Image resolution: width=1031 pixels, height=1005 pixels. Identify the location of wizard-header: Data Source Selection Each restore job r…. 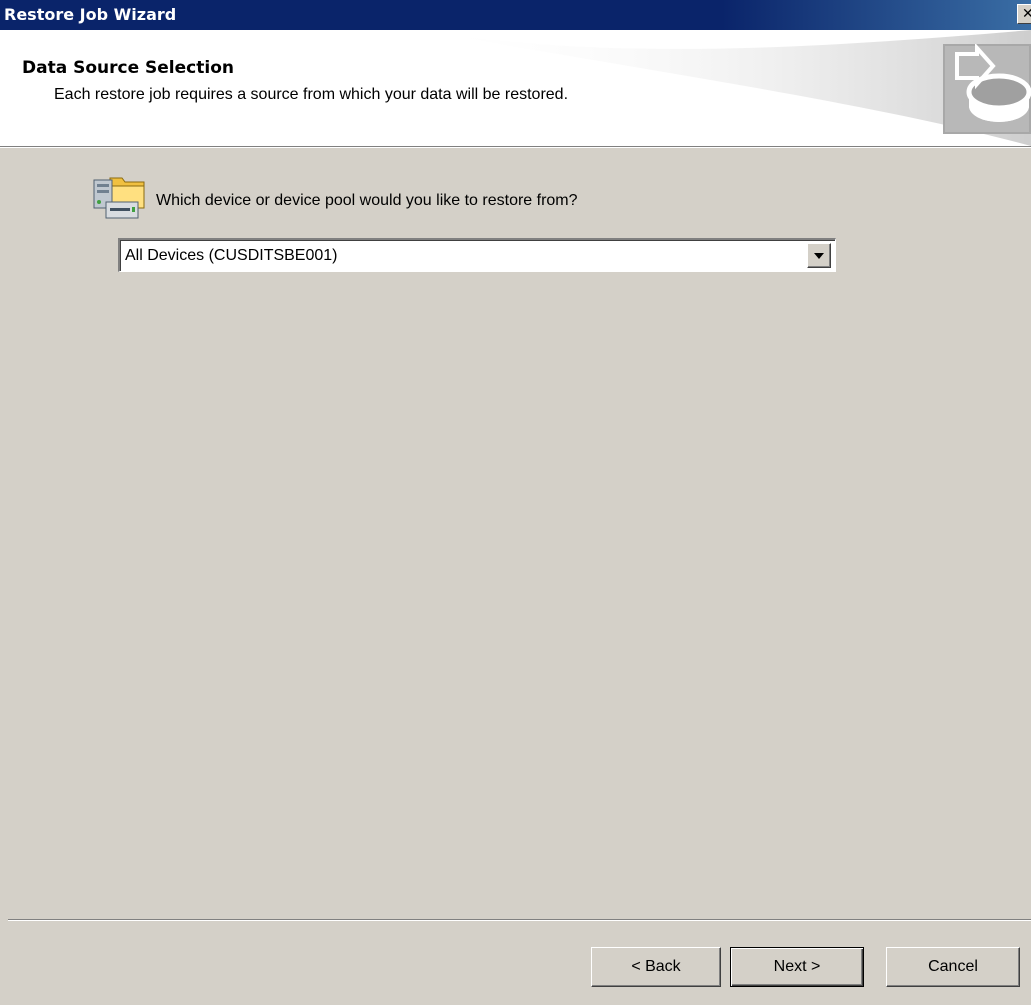
(515, 88).